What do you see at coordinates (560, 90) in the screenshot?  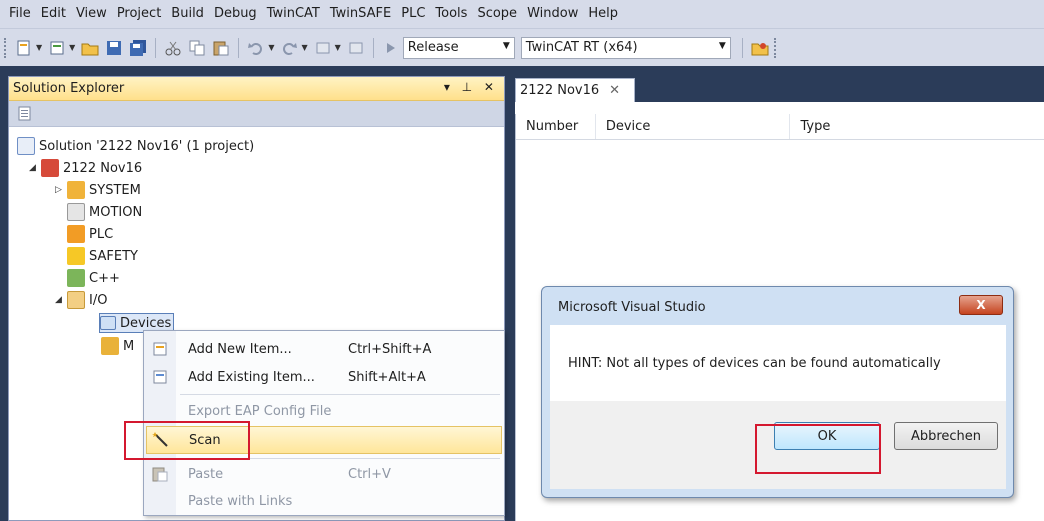 I see `tab-label: 2122 Nov16` at bounding box center [560, 90].